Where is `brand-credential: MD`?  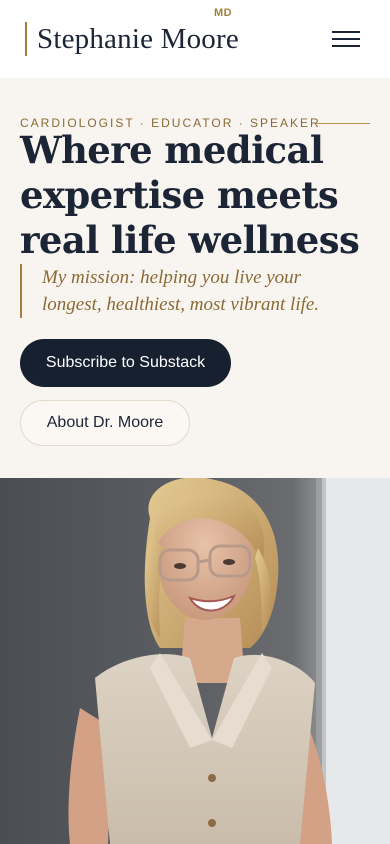 brand-credential: MD is located at coordinates (223, 13).